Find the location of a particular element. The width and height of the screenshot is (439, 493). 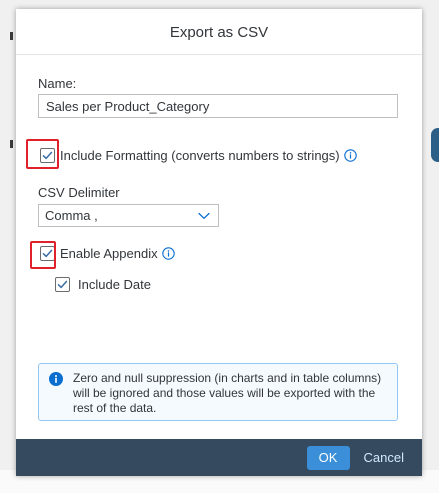

dialog-header: Export as CSV is located at coordinates (219, 32).